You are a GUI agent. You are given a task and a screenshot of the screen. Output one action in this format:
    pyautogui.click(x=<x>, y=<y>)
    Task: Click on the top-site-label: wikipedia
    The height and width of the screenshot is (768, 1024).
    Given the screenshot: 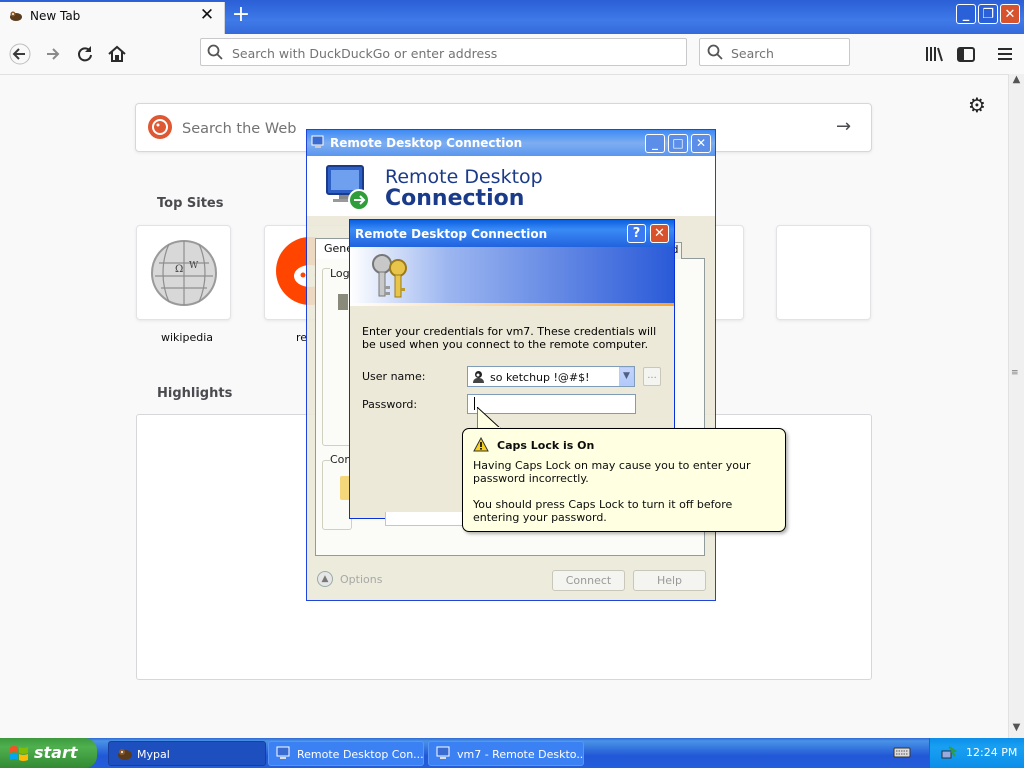 What is the action you would take?
    pyautogui.click(x=187, y=337)
    